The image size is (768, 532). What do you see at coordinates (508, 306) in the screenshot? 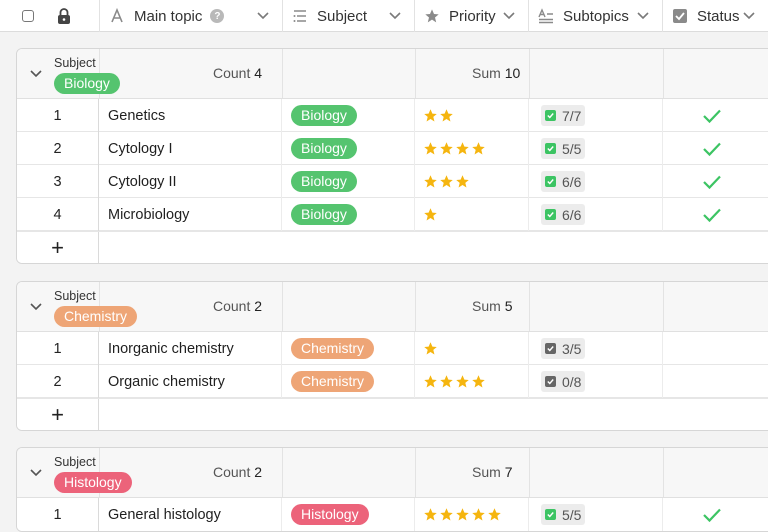
I see `group-sum-value: 5` at bounding box center [508, 306].